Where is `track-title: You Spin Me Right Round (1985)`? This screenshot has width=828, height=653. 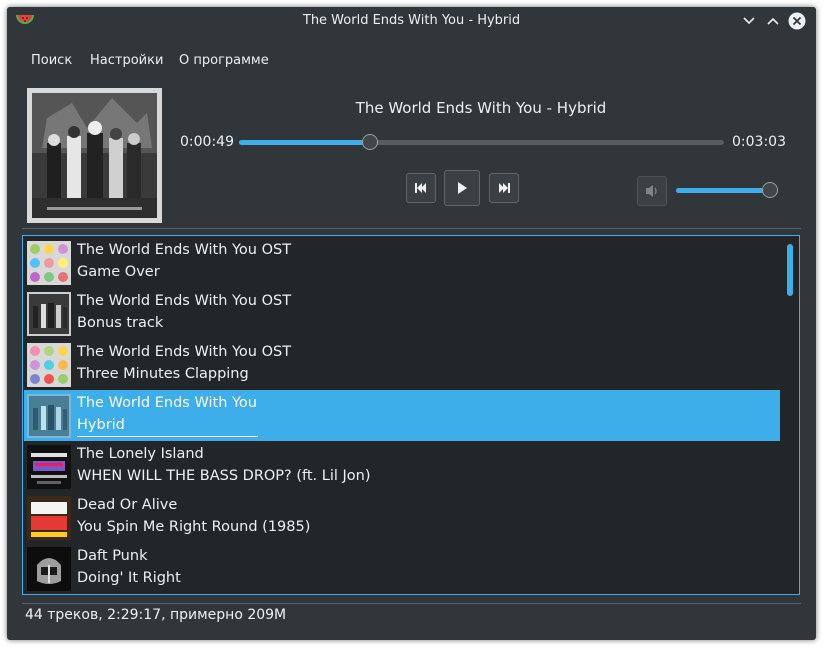 track-title: You Spin Me Right Round (1985) is located at coordinates (194, 527).